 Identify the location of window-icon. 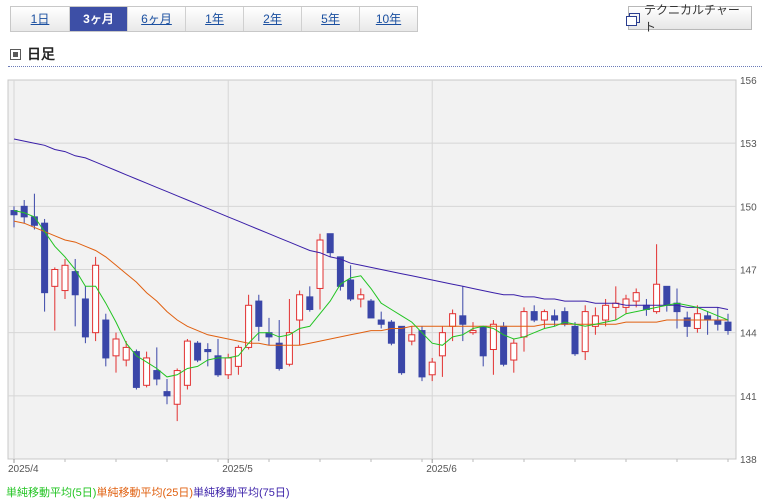
(633, 19).